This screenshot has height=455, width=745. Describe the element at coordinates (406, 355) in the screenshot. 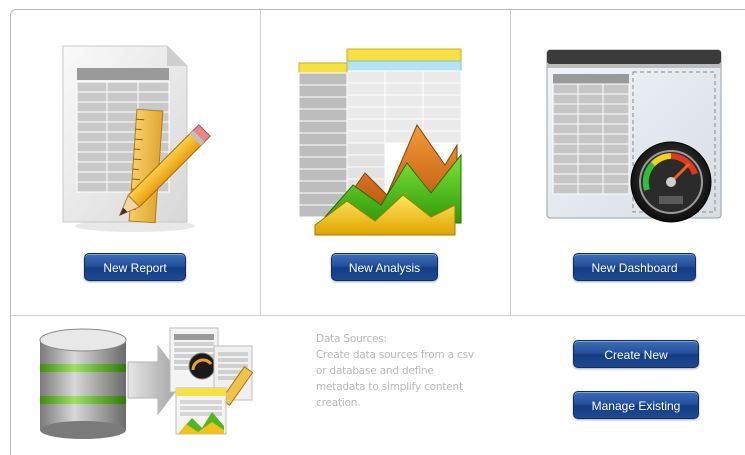

I see `description-line: Create data sources from a csv` at that location.